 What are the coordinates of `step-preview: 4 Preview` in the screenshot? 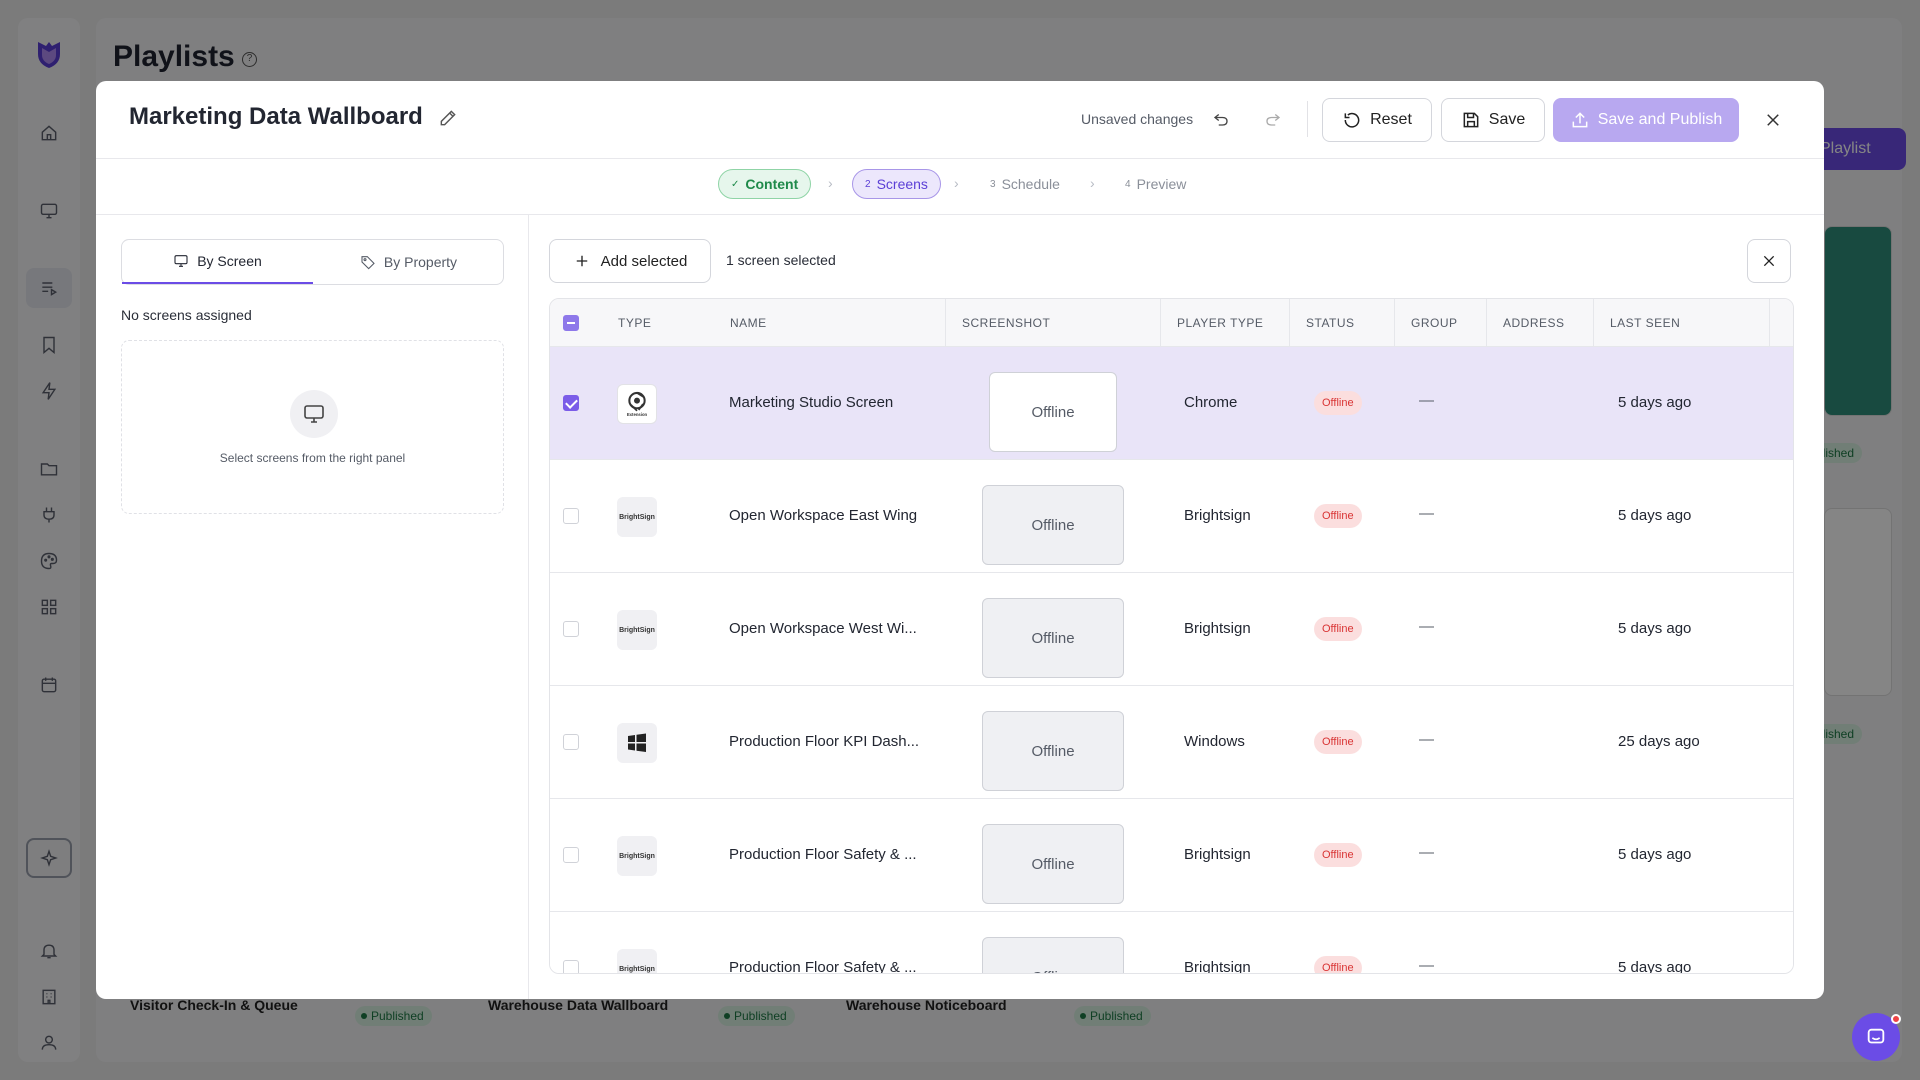 It's located at (1155, 184).